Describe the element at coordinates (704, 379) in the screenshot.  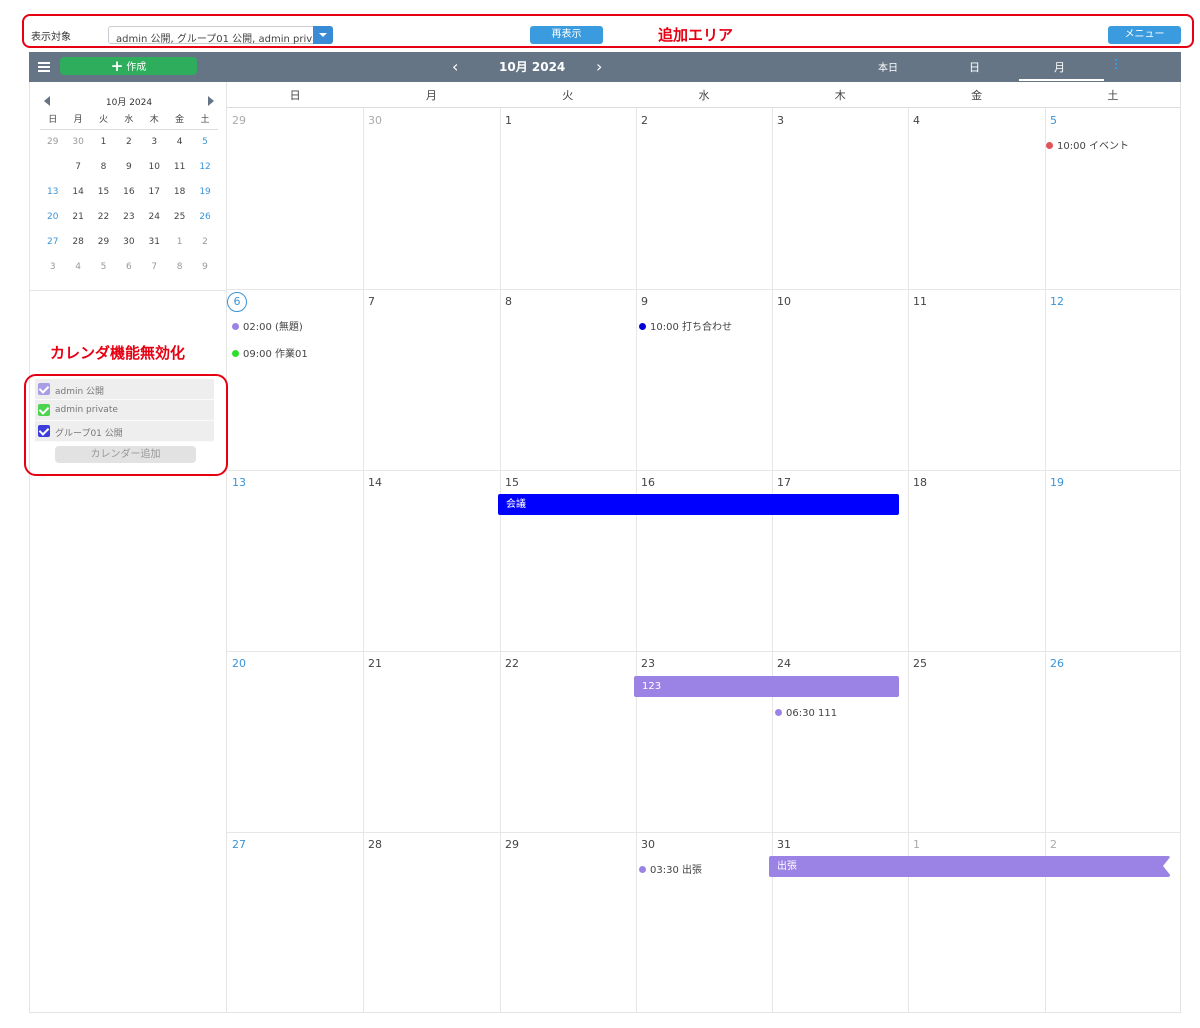
I see `day-cell: 9` at that location.